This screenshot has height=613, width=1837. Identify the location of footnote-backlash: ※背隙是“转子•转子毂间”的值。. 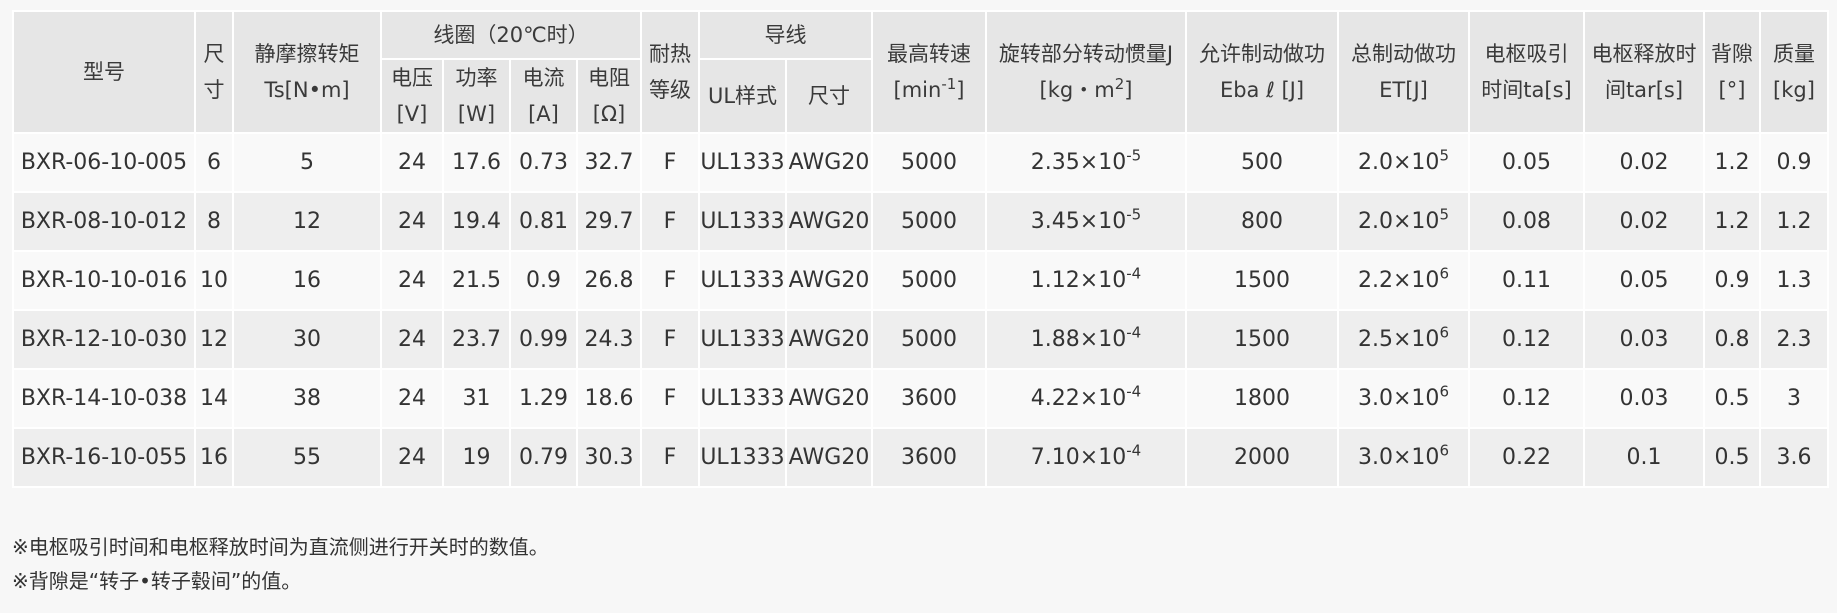
(157, 581).